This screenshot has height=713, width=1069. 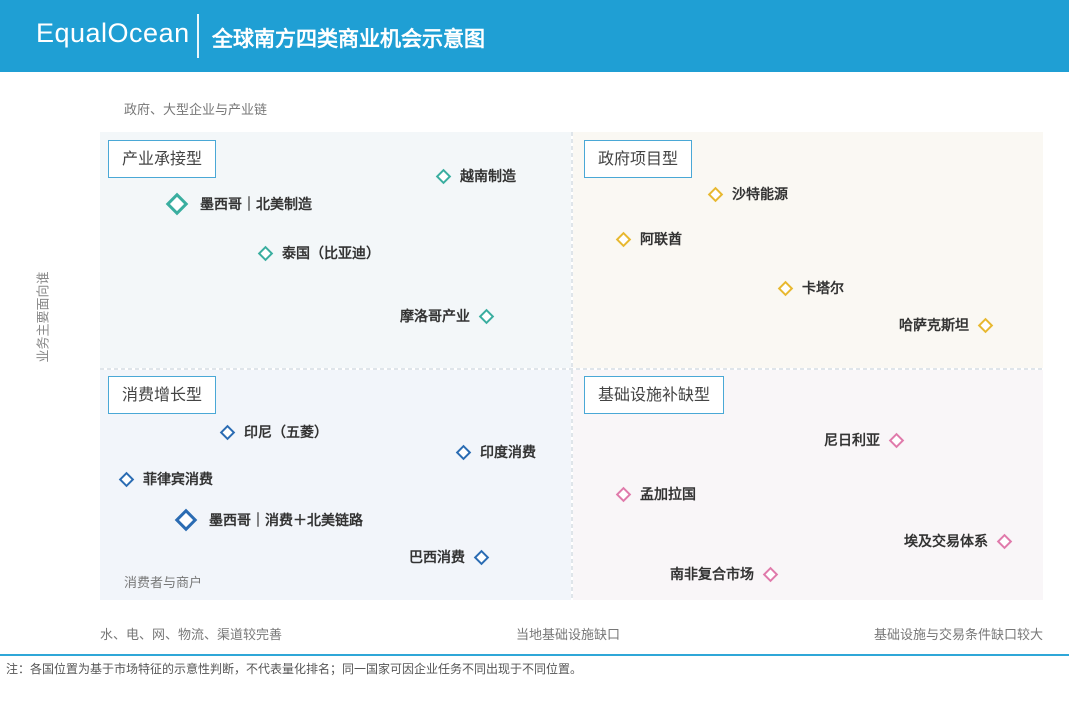 I want to click on point-label: 哈萨克斯坦, so click(x=934, y=326).